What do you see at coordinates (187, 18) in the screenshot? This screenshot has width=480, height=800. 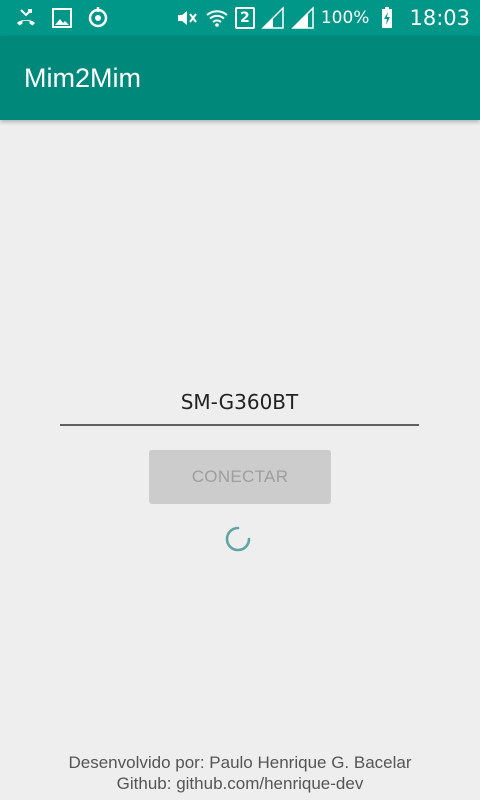 I see `mute-icon` at bounding box center [187, 18].